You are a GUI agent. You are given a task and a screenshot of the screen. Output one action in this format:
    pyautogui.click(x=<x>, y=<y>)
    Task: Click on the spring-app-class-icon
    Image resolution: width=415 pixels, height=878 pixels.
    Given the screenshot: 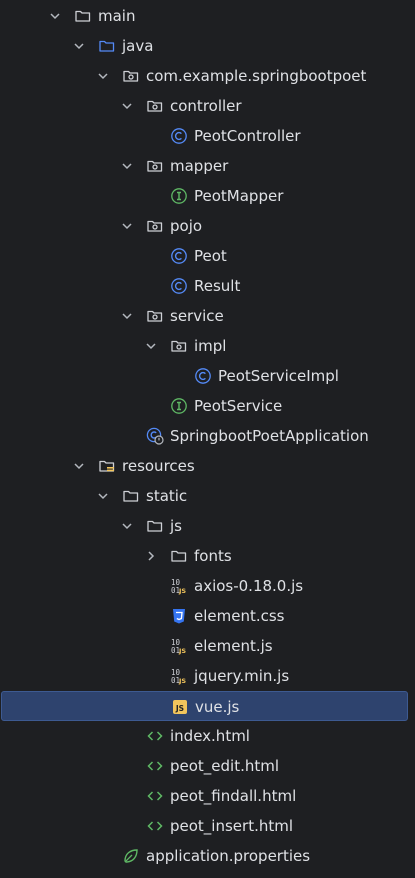 What is the action you would take?
    pyautogui.click(x=155, y=436)
    